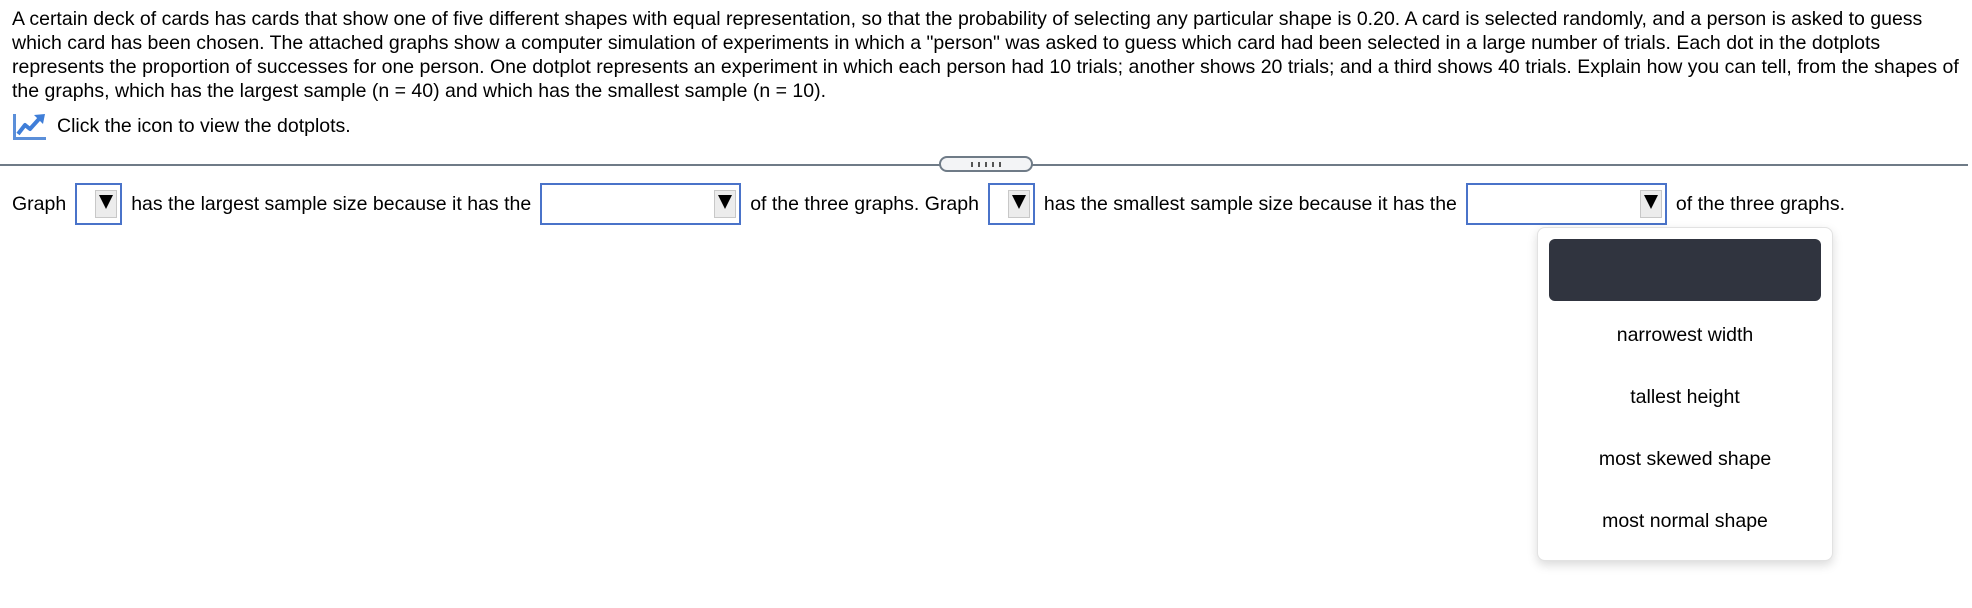  Describe the element at coordinates (1685, 335) in the screenshot. I see `menu-option: narrowest width` at that location.